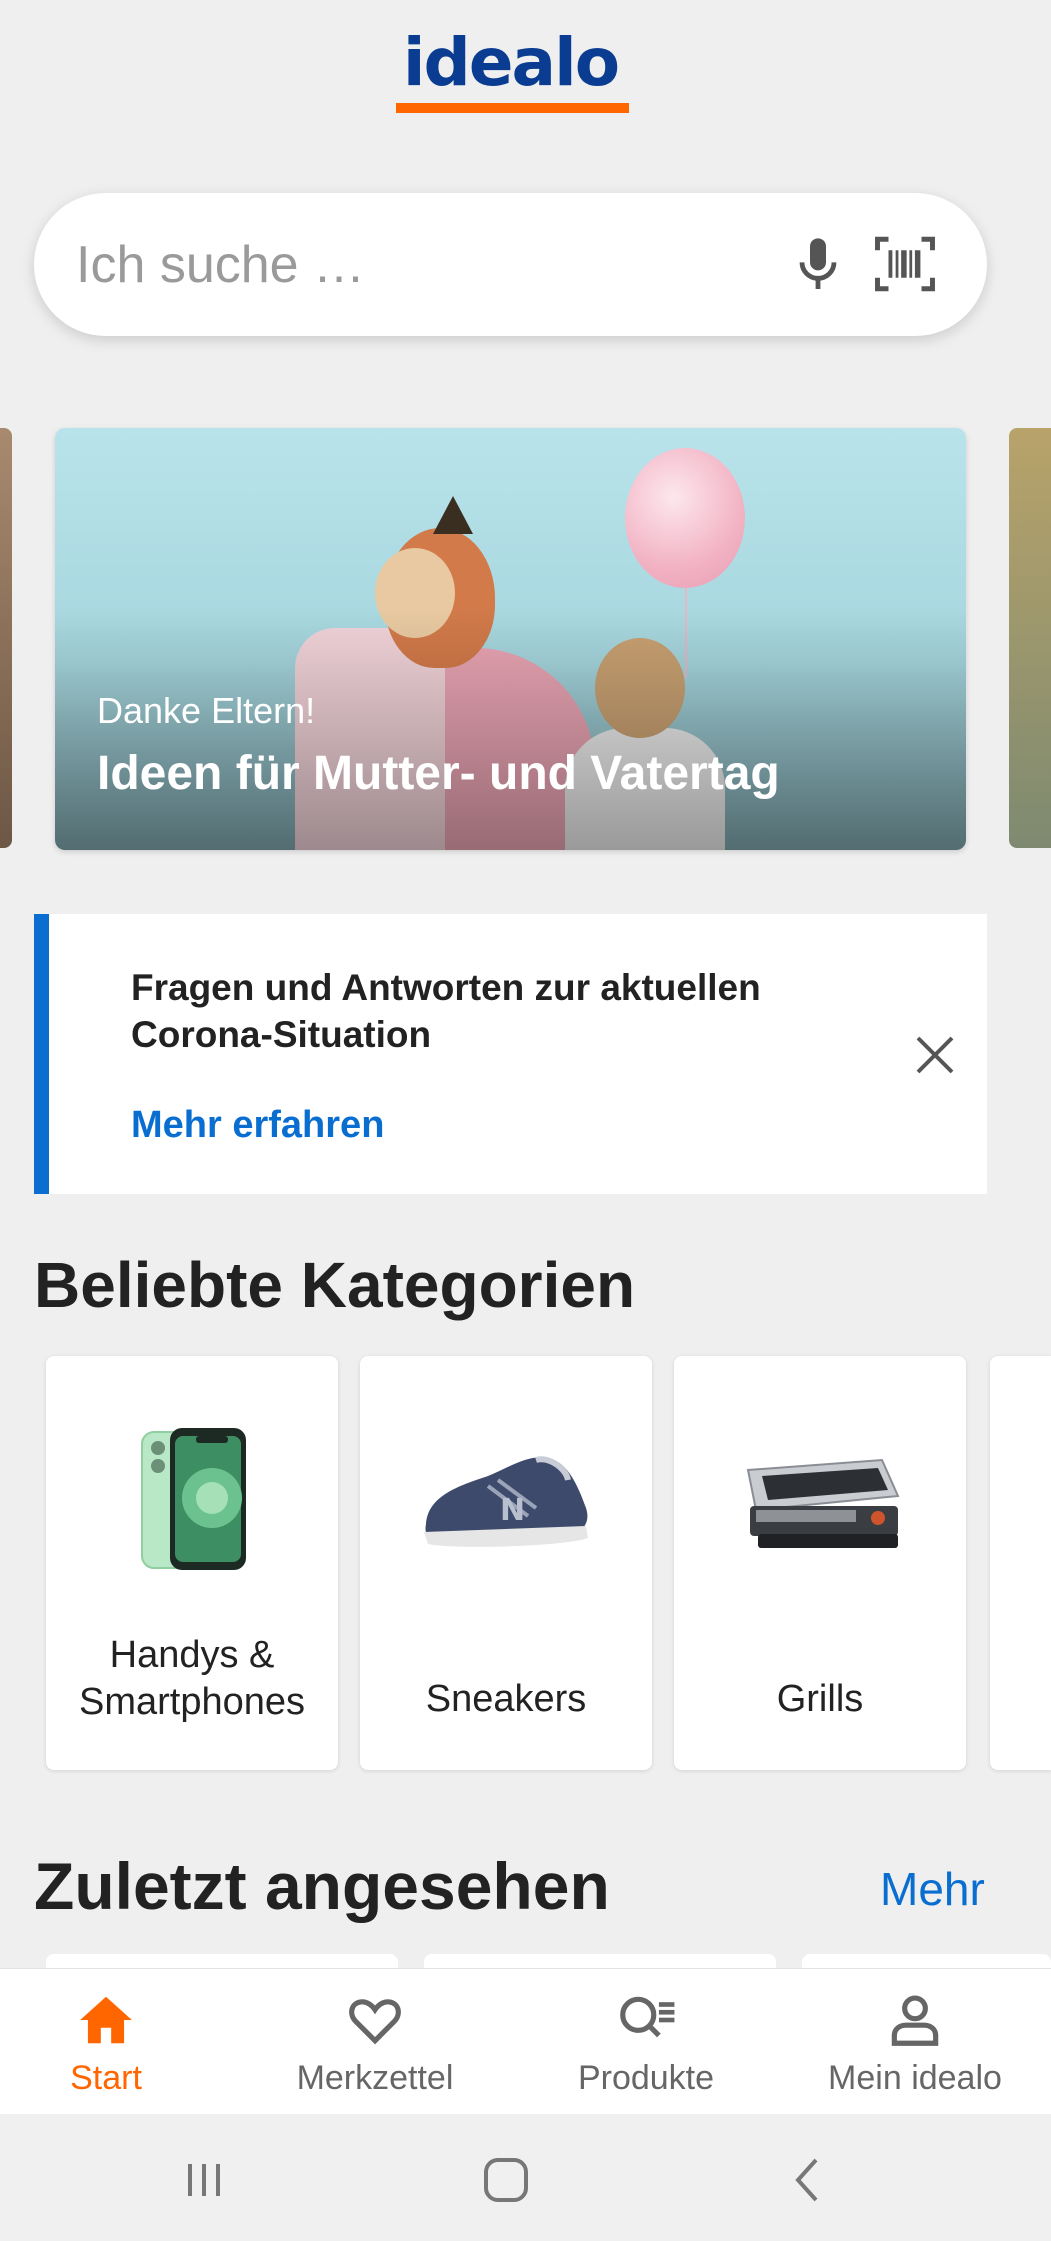 Image resolution: width=1051 pixels, height=2241 pixels. What do you see at coordinates (647, 2017) in the screenshot?
I see `product-search-icon` at bounding box center [647, 2017].